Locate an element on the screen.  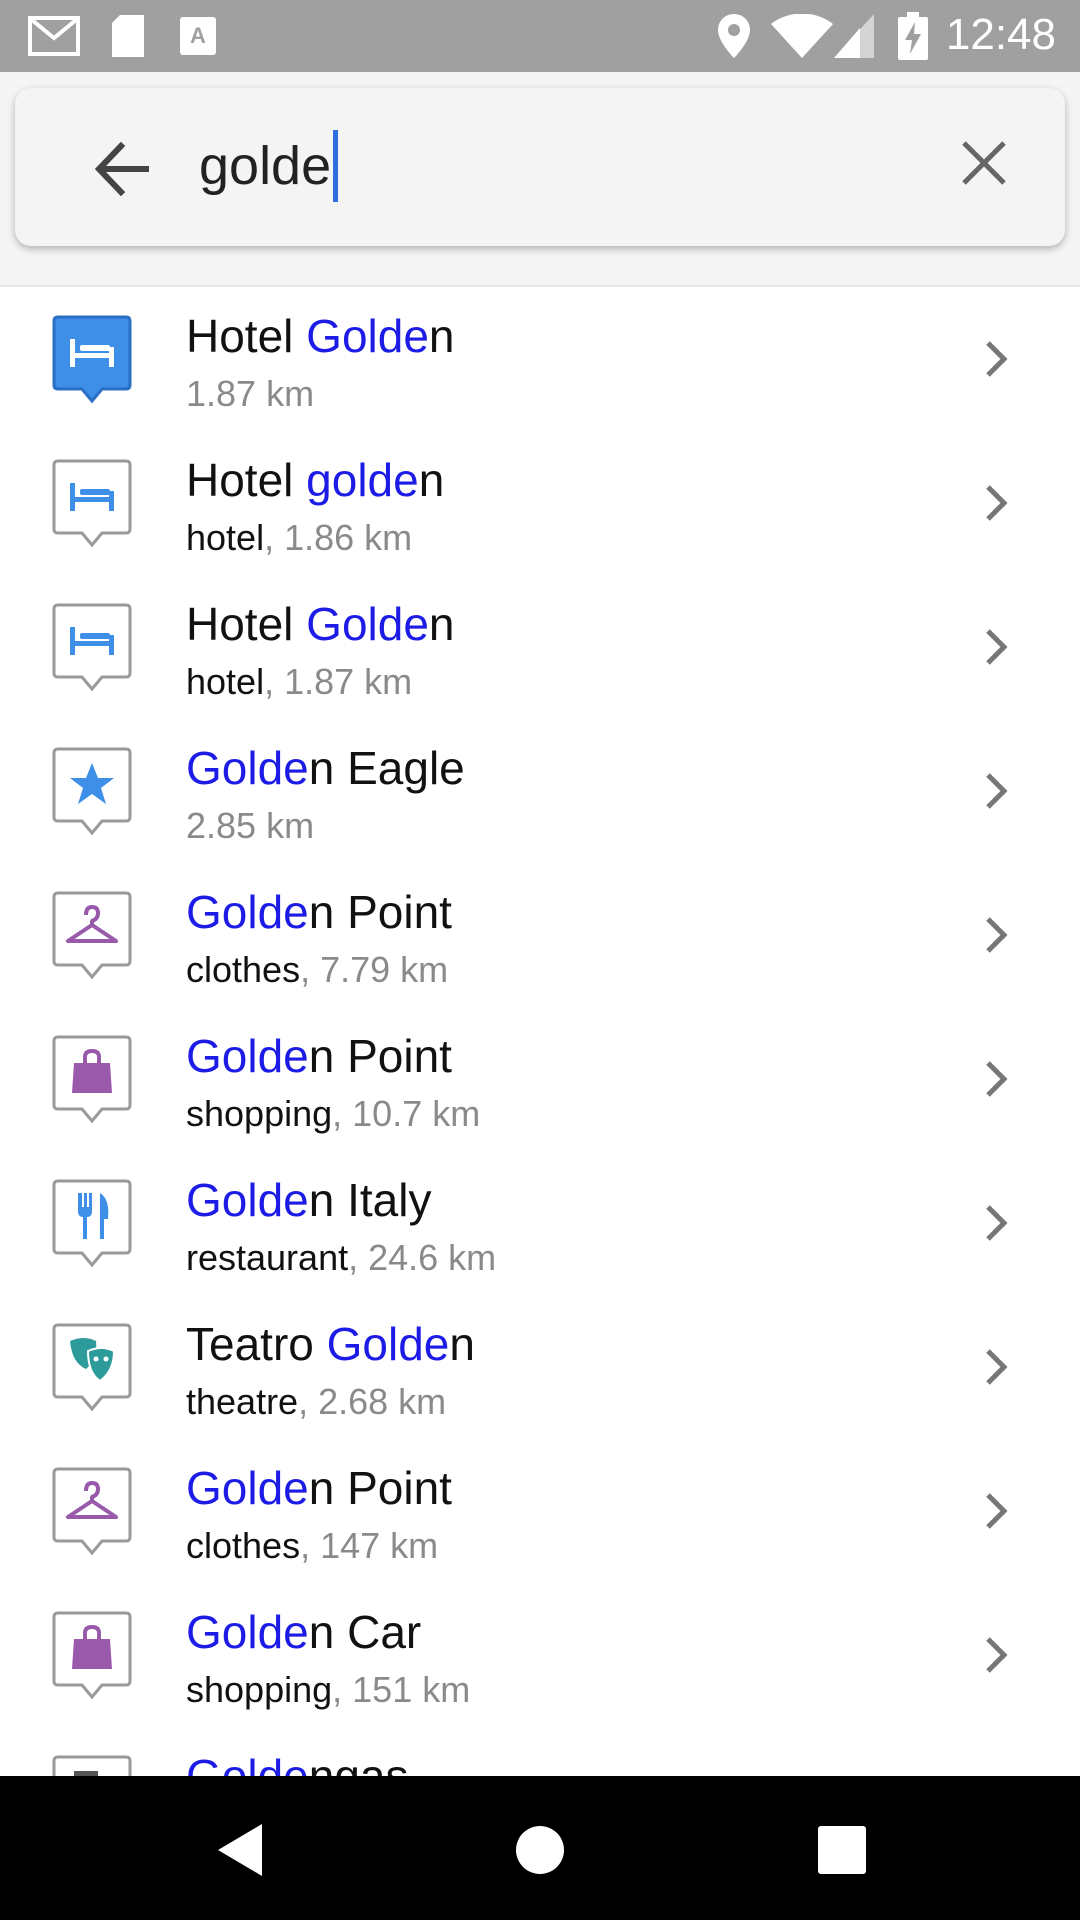
sd-card-icon is located at coordinates (128, 36).